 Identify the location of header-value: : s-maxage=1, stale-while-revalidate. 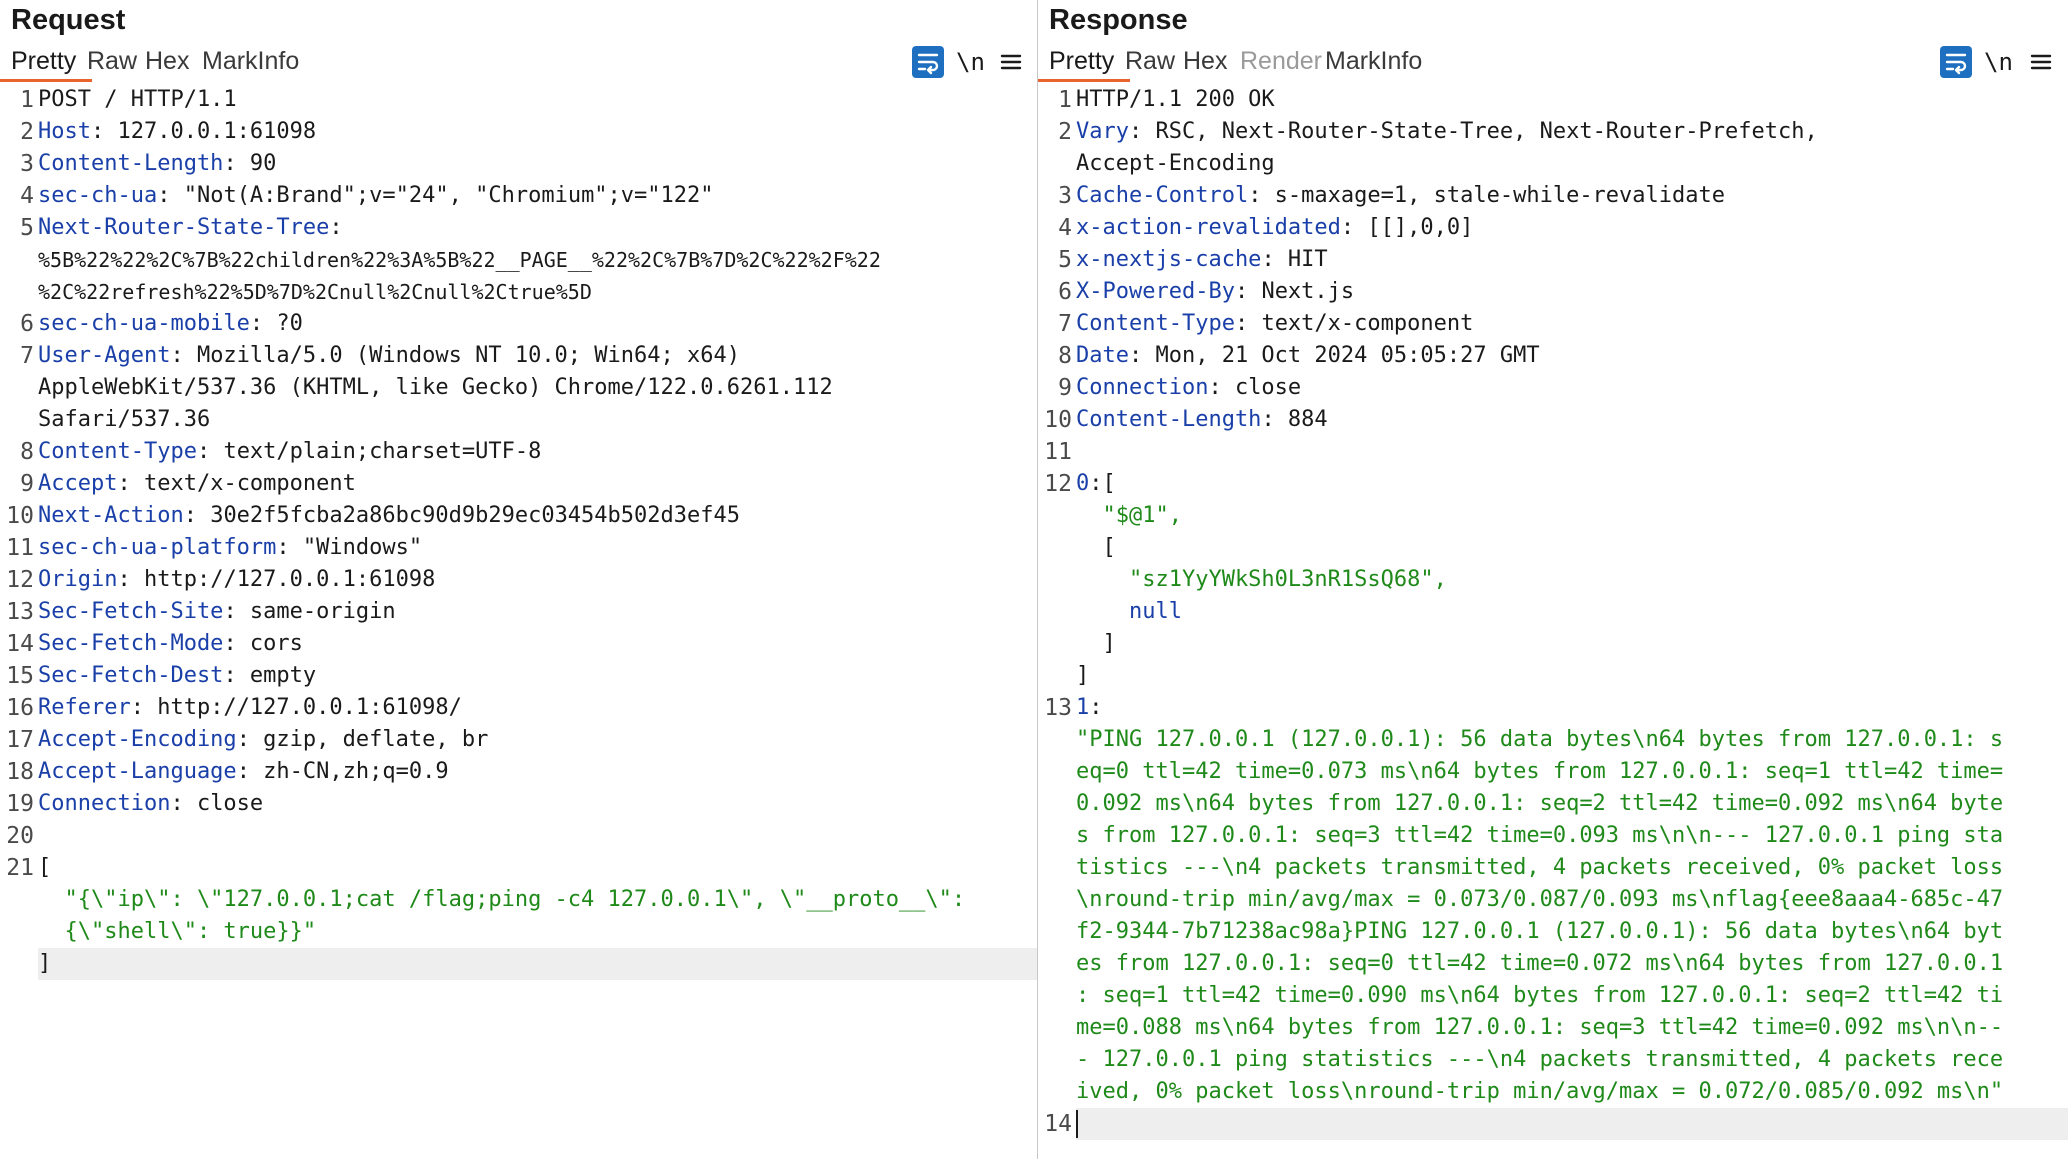
(1487, 195).